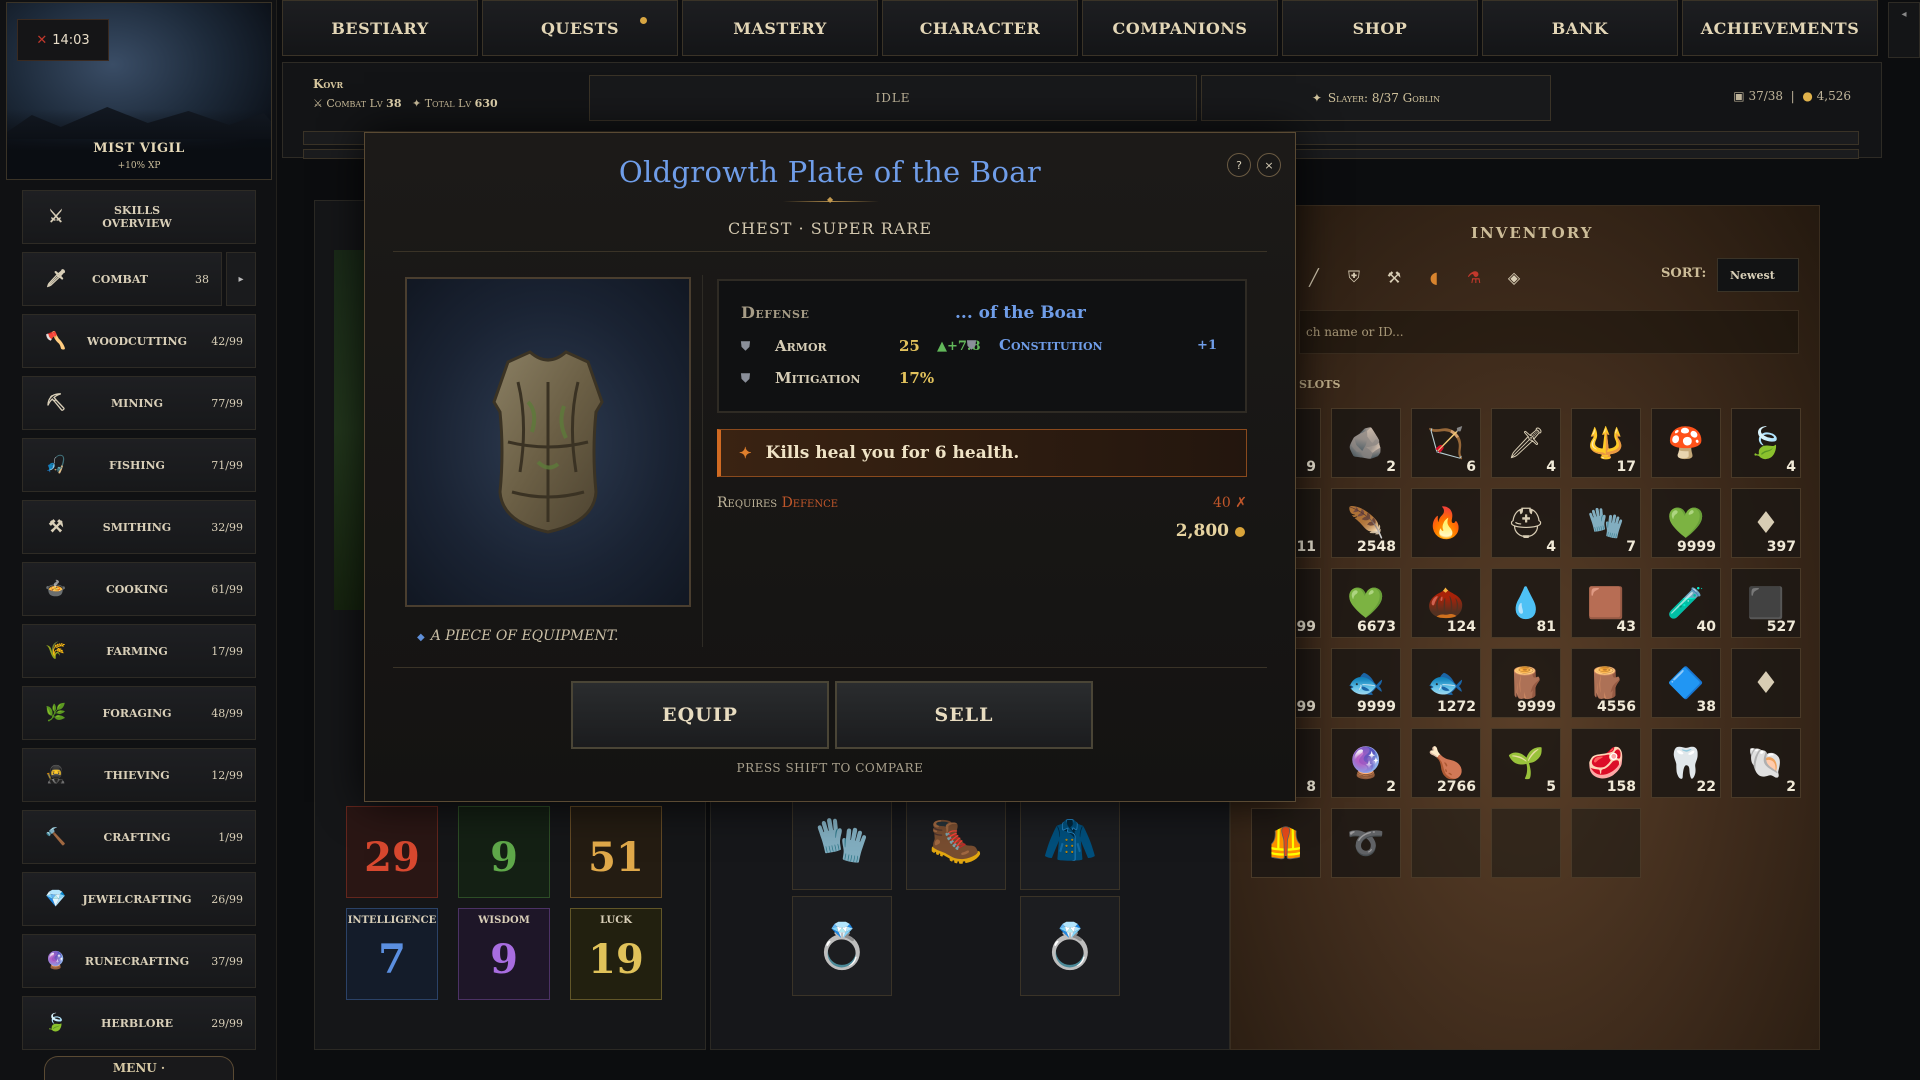  I want to click on equip-button: EQUIP, so click(700, 715).